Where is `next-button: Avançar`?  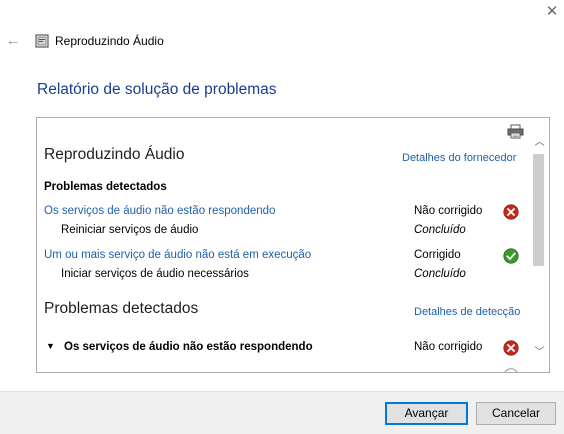
next-button: Avançar is located at coordinates (426, 413).